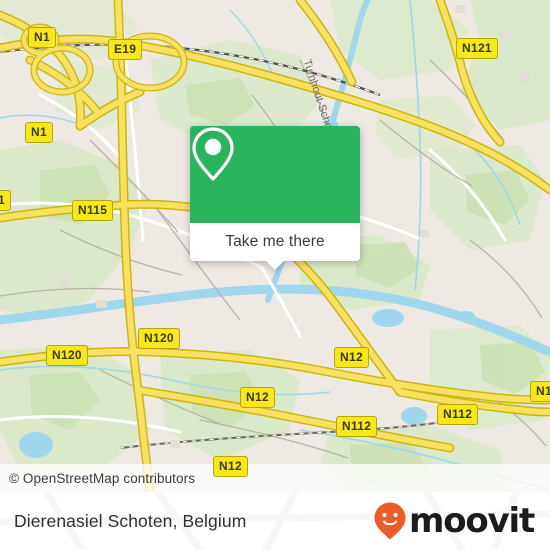  Describe the element at coordinates (67, 355) in the screenshot. I see `road-shield-n120-lower: N120` at that location.